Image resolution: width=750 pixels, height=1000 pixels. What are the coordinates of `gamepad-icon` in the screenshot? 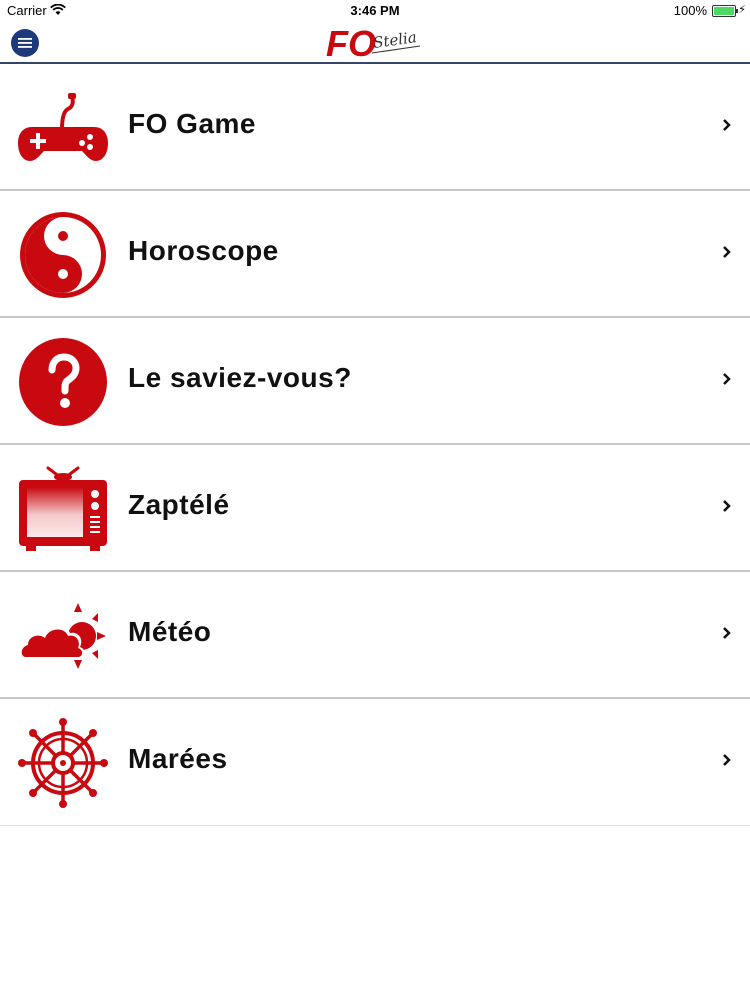 It's located at (63, 127).